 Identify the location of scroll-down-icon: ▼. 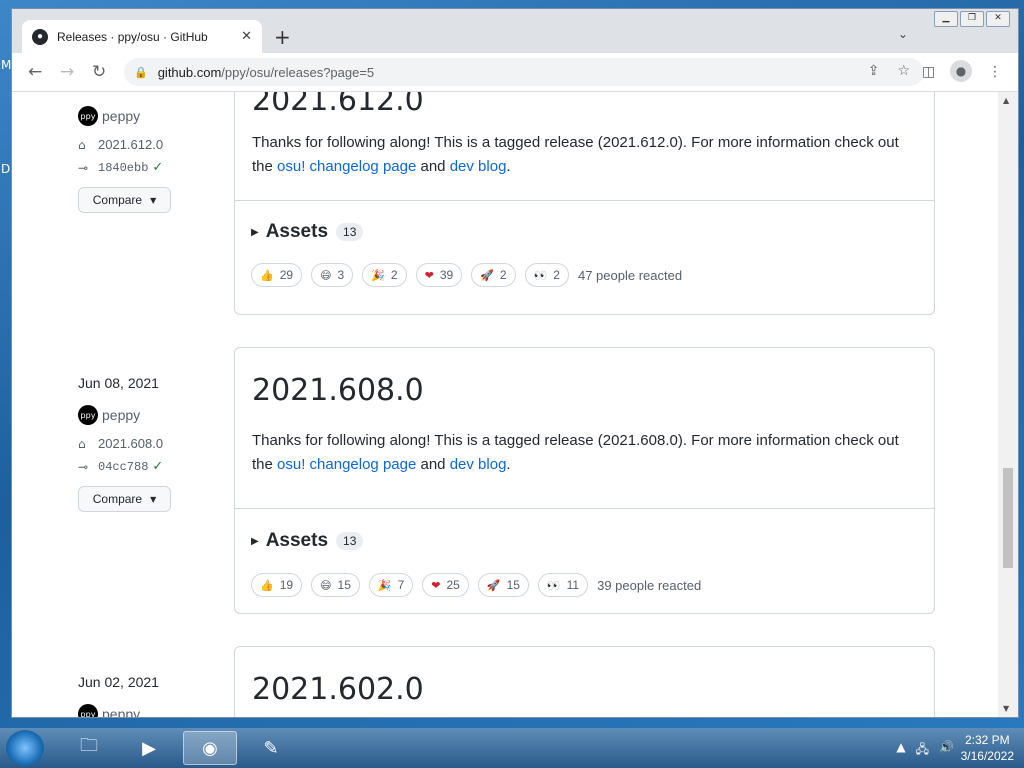
(1006, 708).